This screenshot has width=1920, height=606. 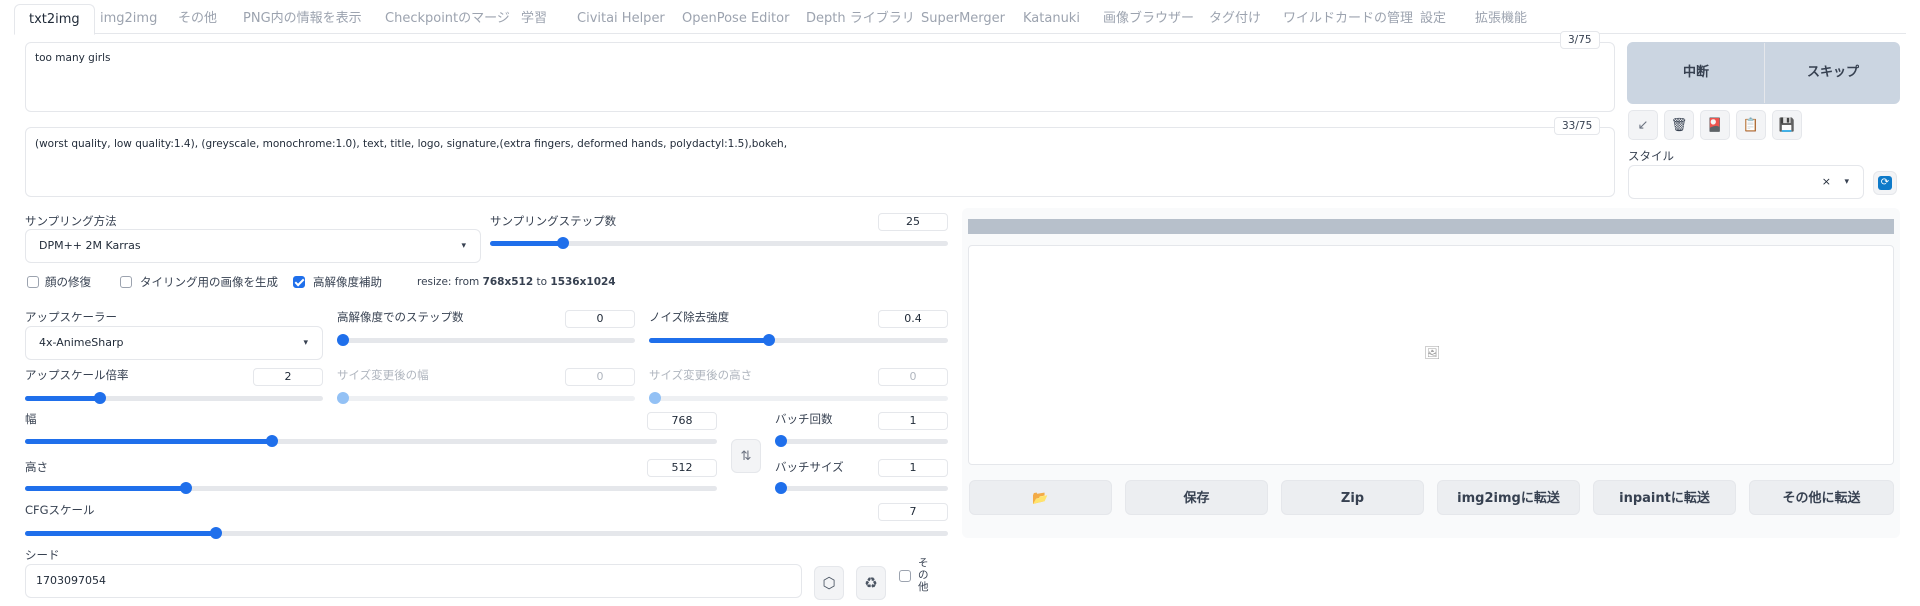 I want to click on hires-fix-checkbox, so click(x=299, y=282).